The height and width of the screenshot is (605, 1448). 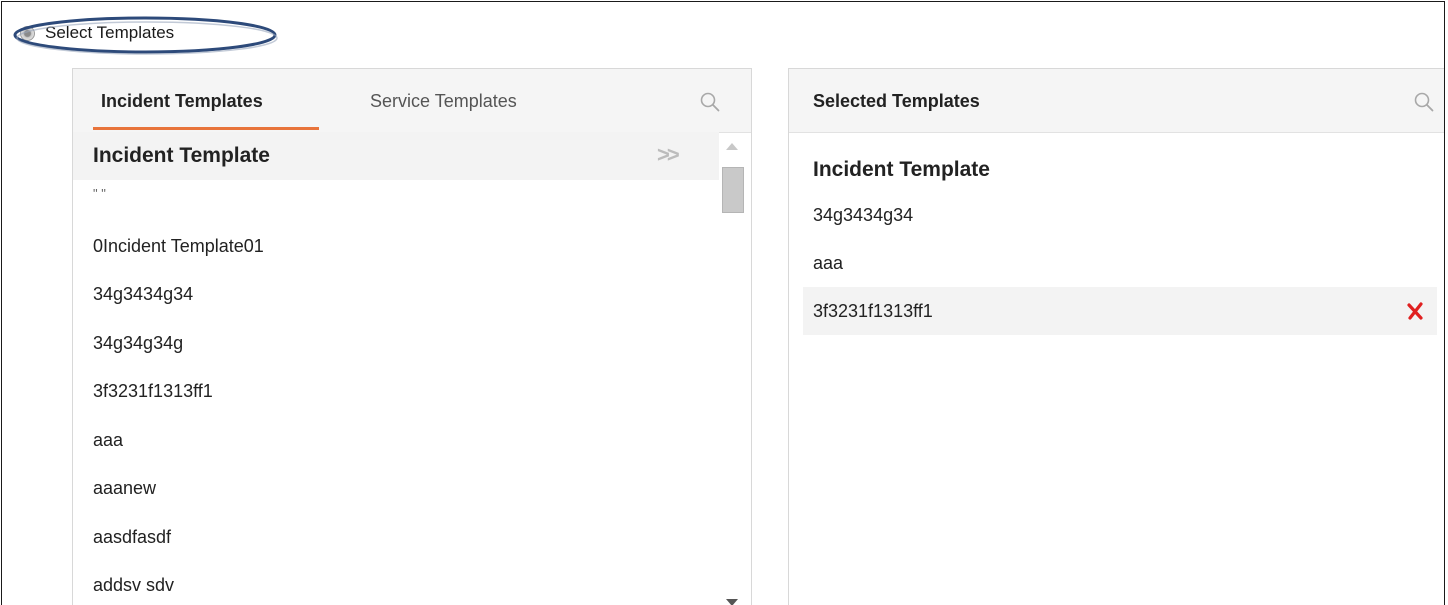 What do you see at coordinates (109, 33) in the screenshot?
I see `select-templates-label: Select Templates` at bounding box center [109, 33].